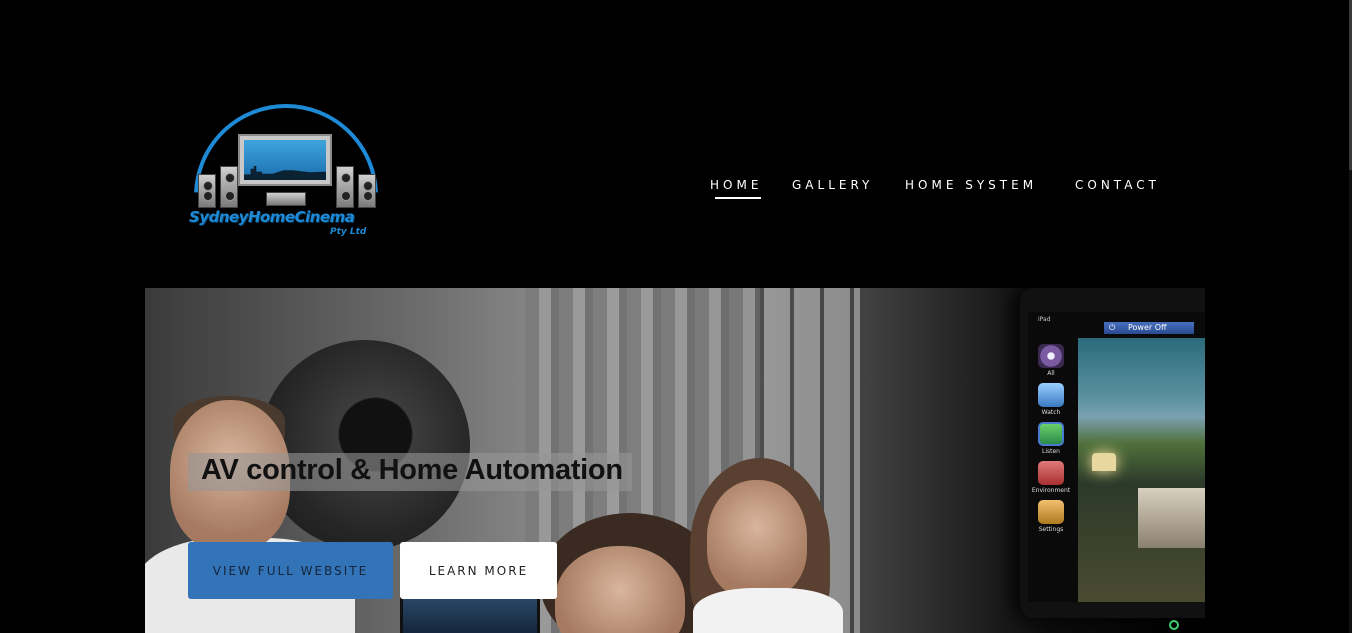 This screenshot has width=1352, height=633. I want to click on tablet-menu-label: Environment, so click(1051, 490).